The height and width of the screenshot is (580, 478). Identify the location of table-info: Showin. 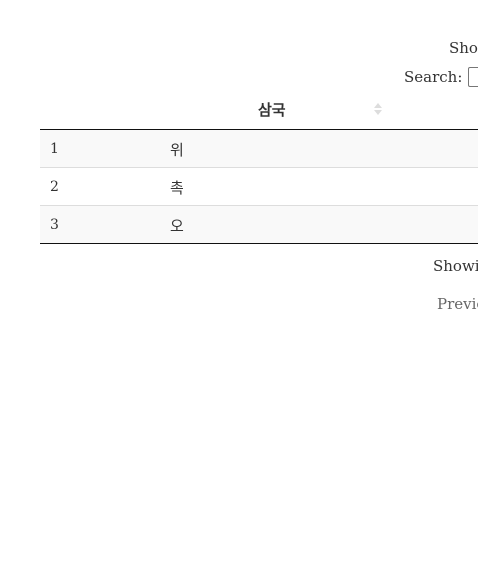
(455, 266).